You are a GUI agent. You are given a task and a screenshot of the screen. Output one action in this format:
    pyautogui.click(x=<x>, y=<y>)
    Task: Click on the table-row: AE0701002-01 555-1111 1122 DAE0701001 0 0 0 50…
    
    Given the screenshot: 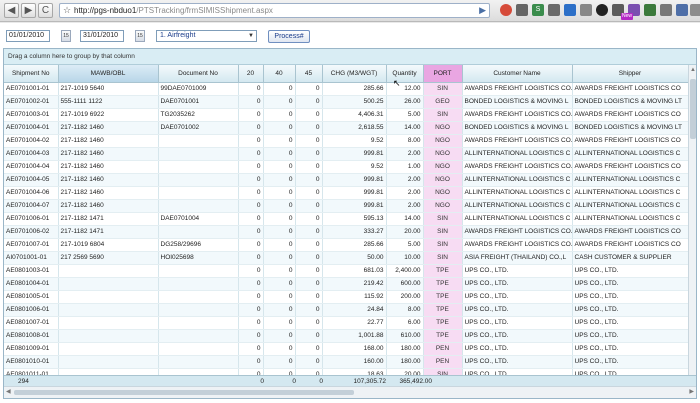 What is the action you would take?
    pyautogui.click(x=346, y=102)
    